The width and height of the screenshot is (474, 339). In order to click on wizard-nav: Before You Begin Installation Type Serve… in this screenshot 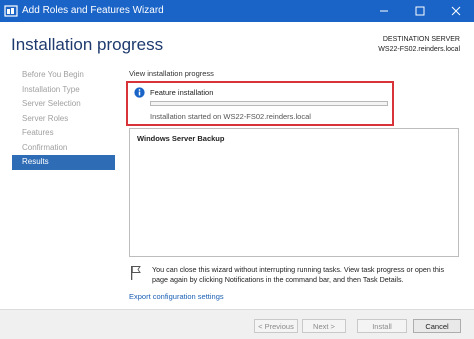, I will do `click(63, 119)`.